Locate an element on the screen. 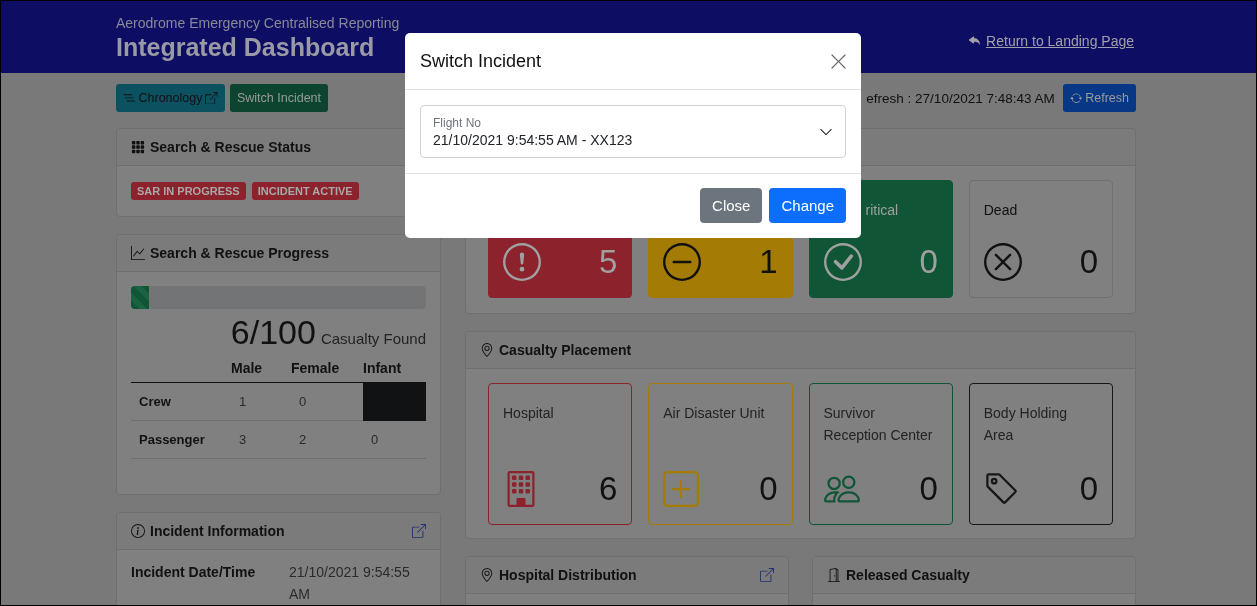 The image size is (1257, 606). close-button: Close is located at coordinates (731, 205).